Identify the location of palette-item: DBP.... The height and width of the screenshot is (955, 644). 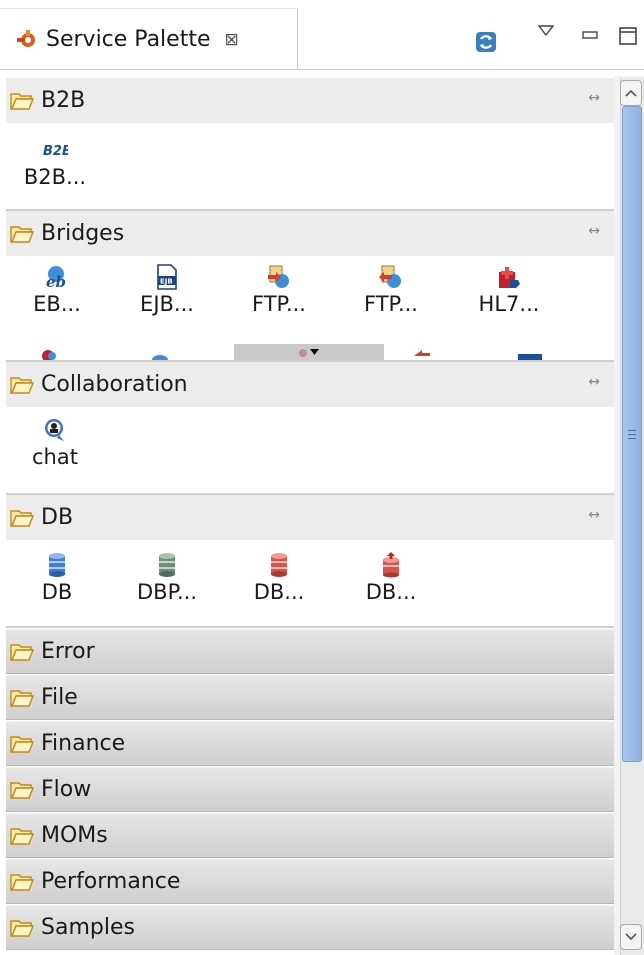
(167, 578).